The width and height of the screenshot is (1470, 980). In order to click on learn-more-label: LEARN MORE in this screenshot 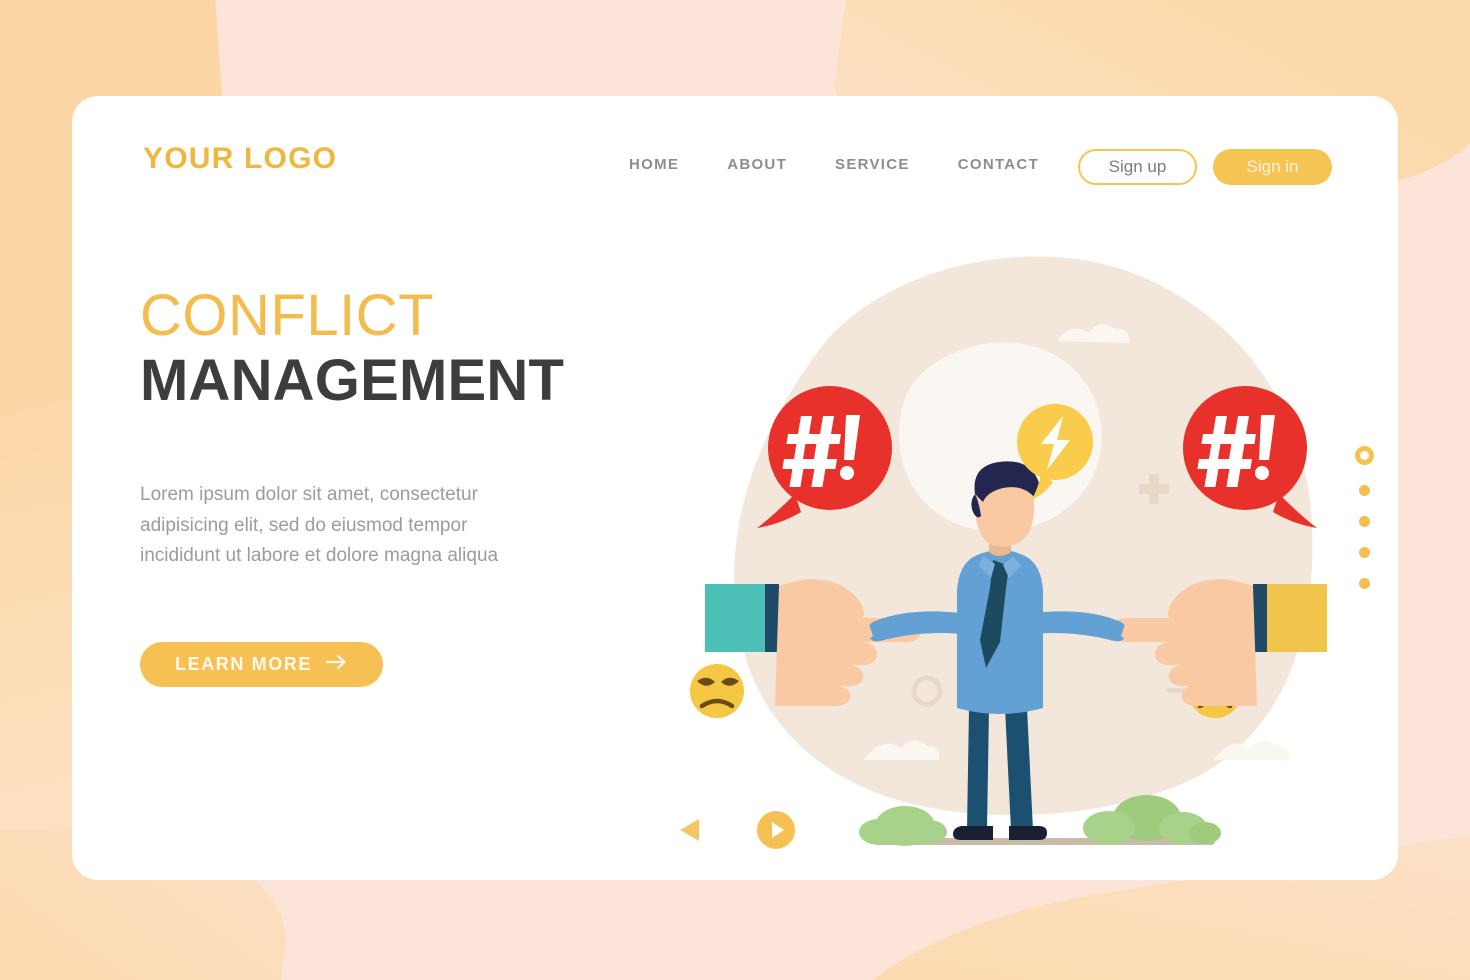, I will do `click(243, 664)`.